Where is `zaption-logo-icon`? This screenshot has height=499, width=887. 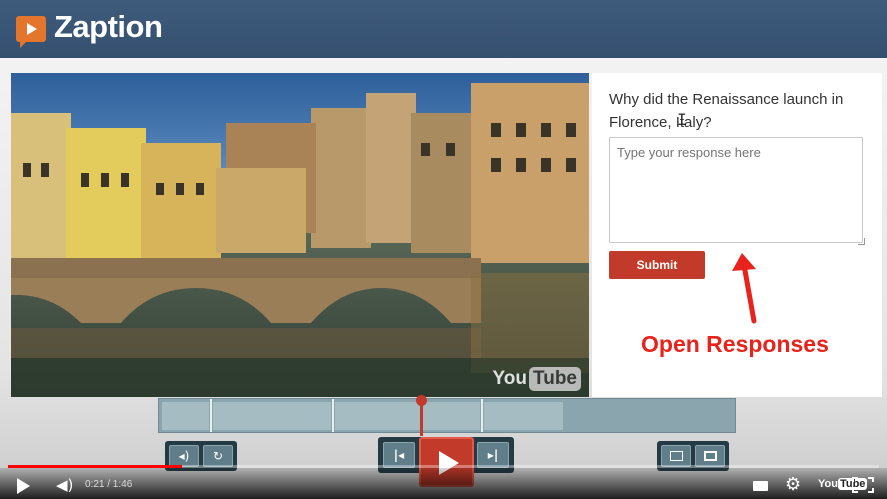 zaption-logo-icon is located at coordinates (31, 32).